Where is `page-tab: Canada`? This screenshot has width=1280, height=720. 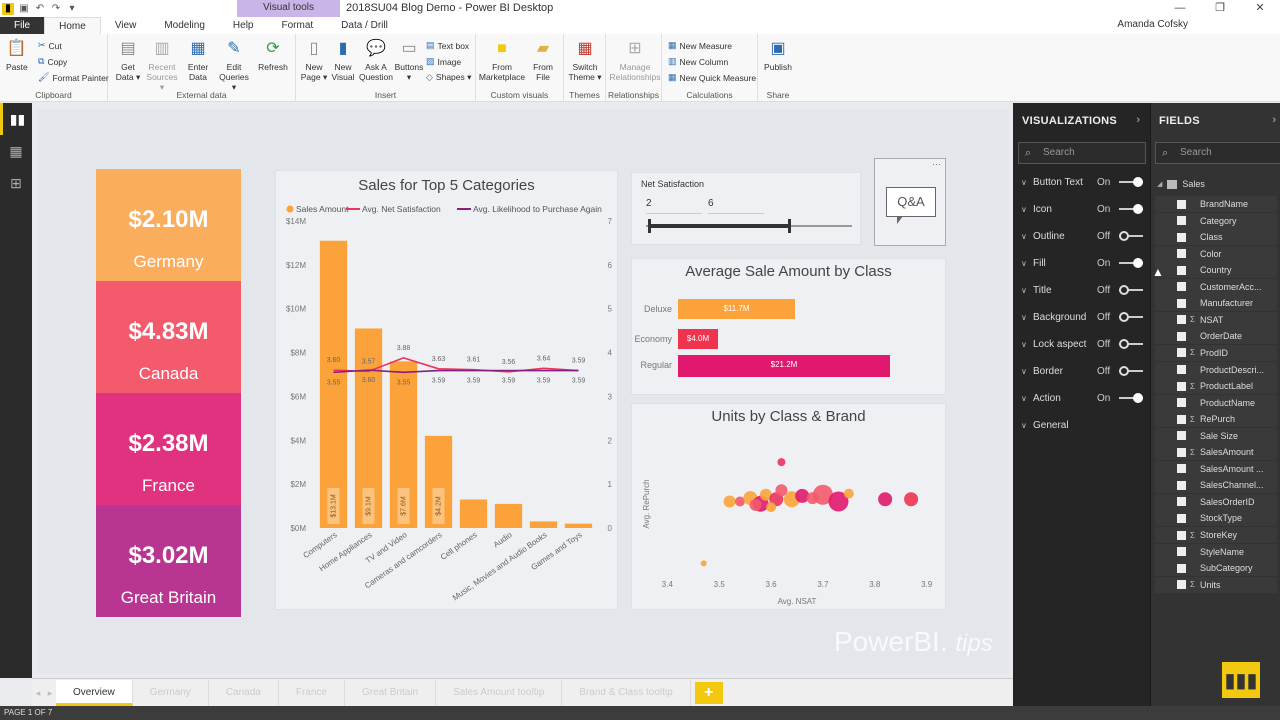
page-tab: Canada is located at coordinates (244, 693).